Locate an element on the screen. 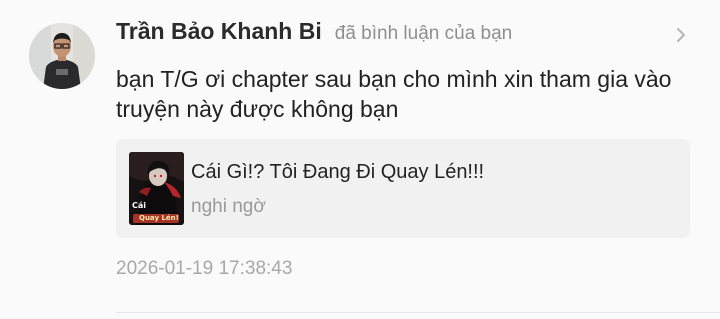  user-avatar is located at coordinates (62, 56).